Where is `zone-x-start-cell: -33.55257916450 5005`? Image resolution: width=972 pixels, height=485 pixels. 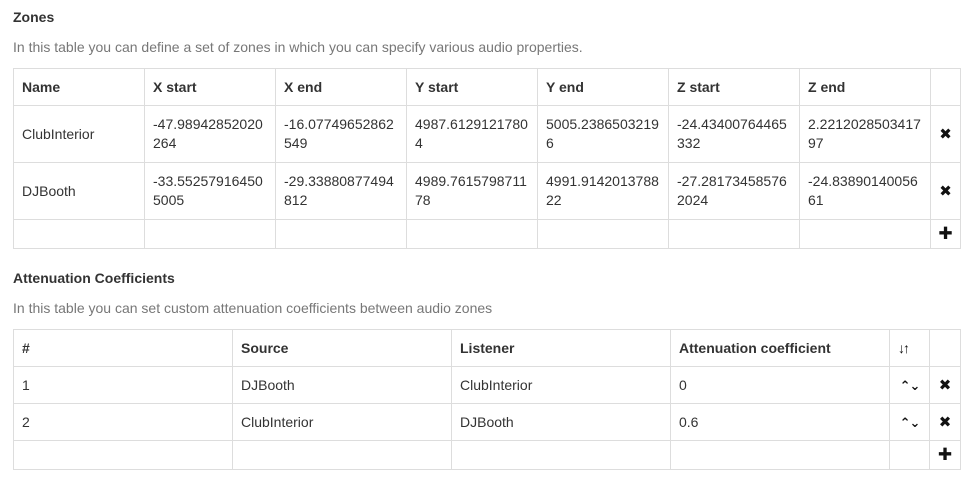
zone-x-start-cell: -33.55257916450 5005 is located at coordinates (210, 191).